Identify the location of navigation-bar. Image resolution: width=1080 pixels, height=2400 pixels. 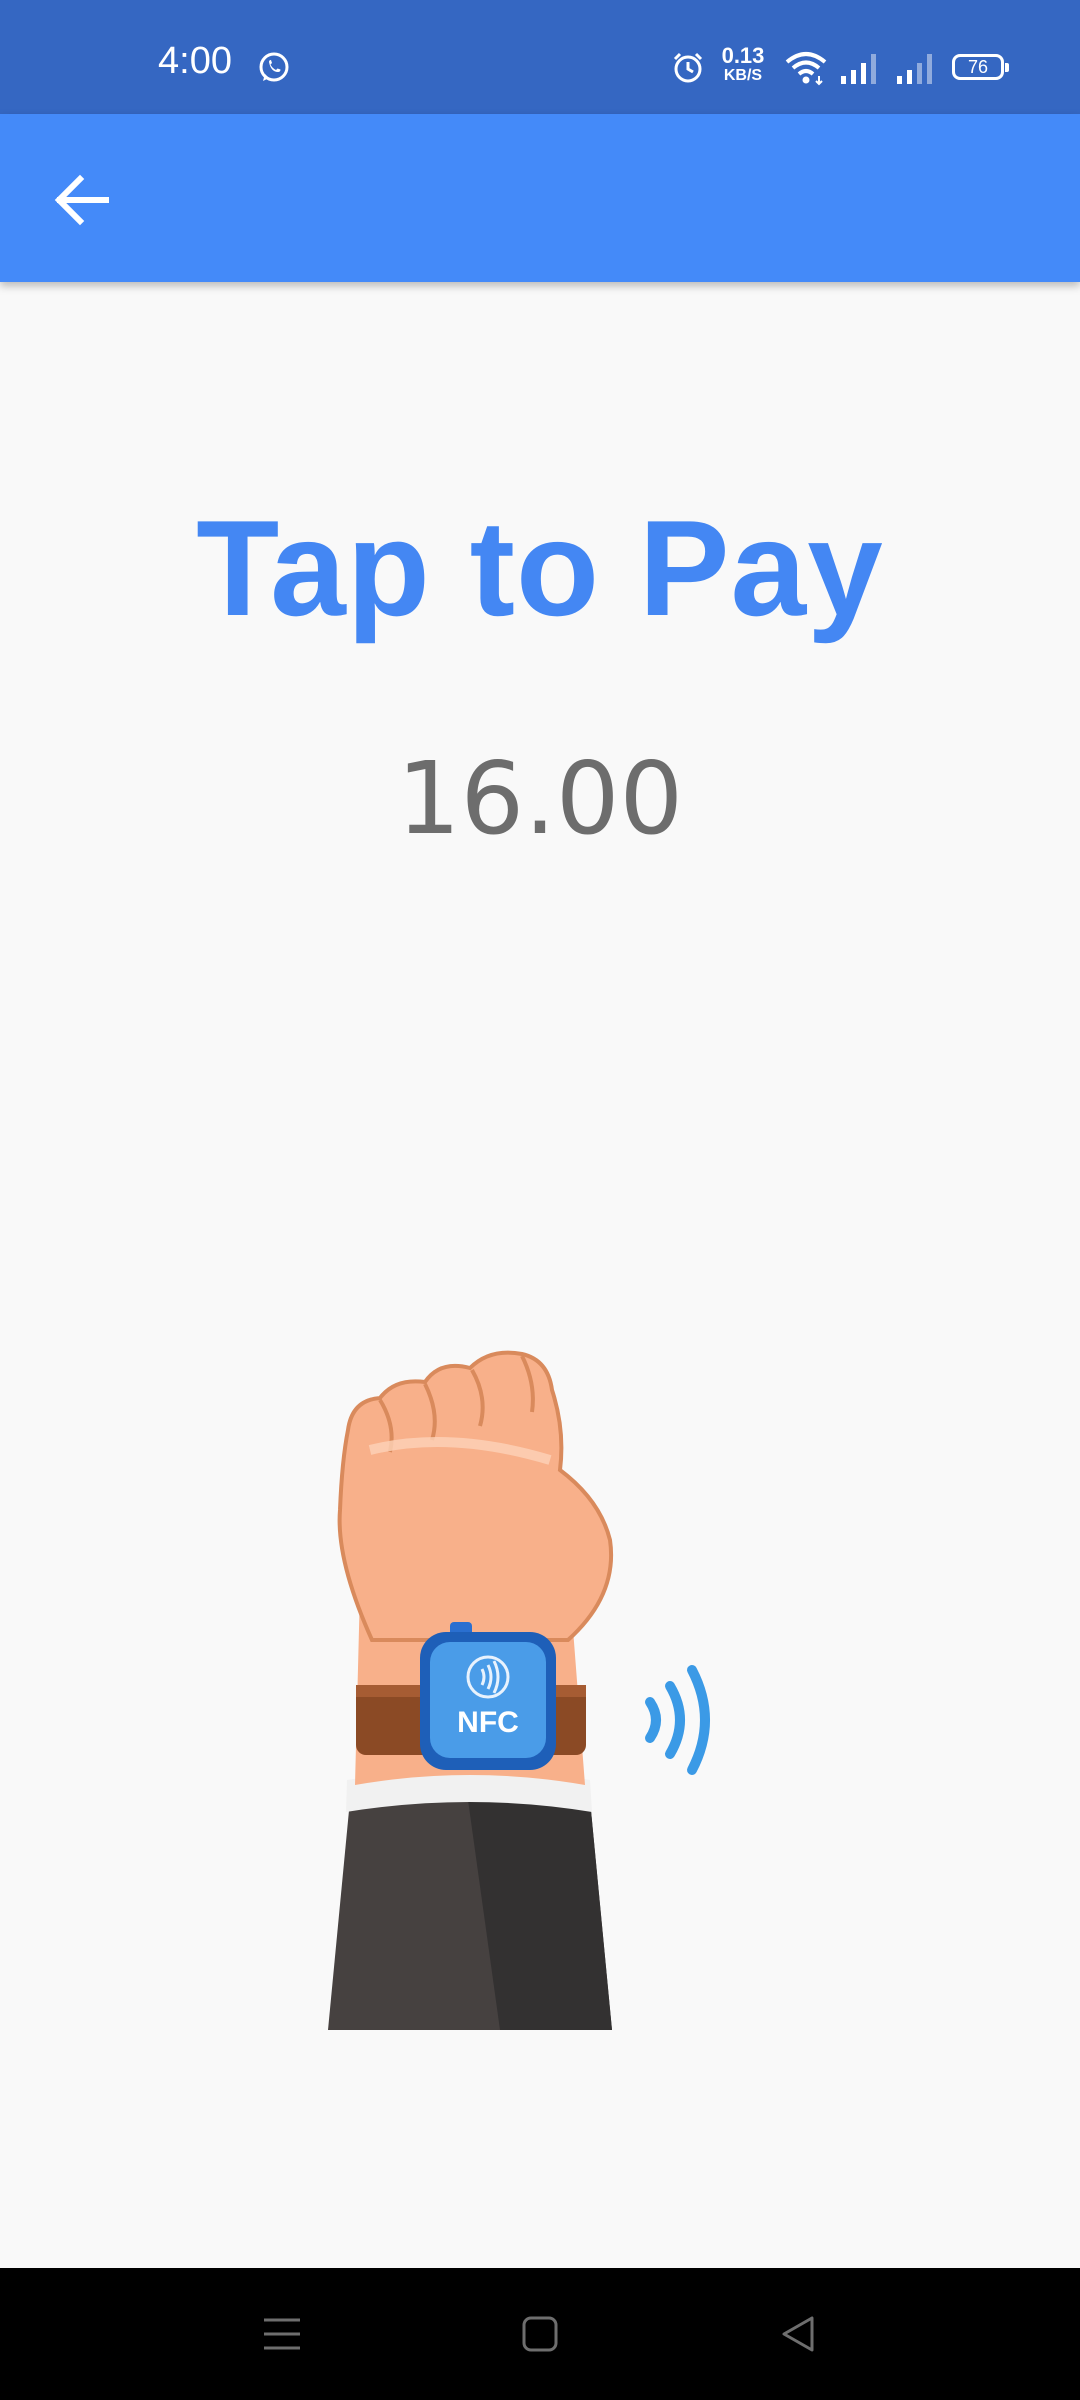
(540, 2334).